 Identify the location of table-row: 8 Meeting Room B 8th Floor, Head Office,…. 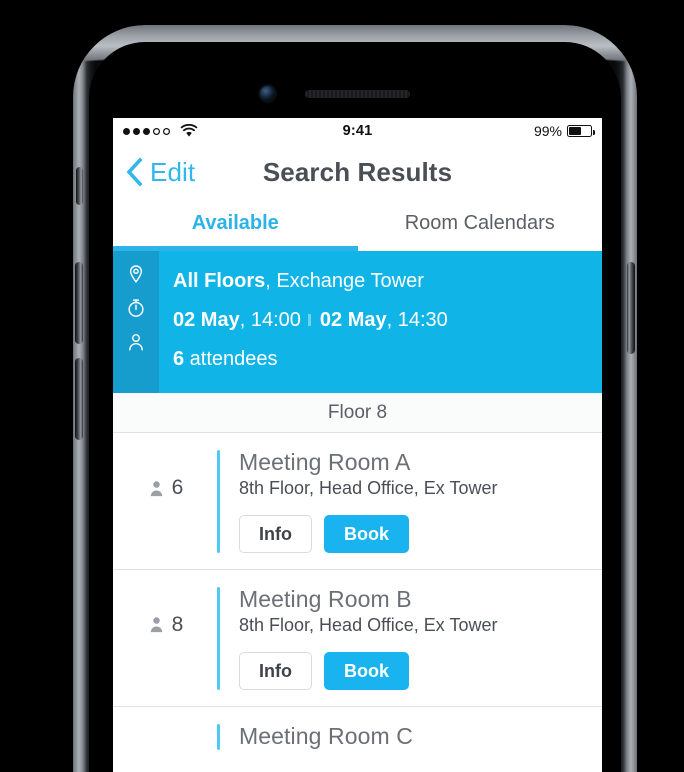
(357, 638).